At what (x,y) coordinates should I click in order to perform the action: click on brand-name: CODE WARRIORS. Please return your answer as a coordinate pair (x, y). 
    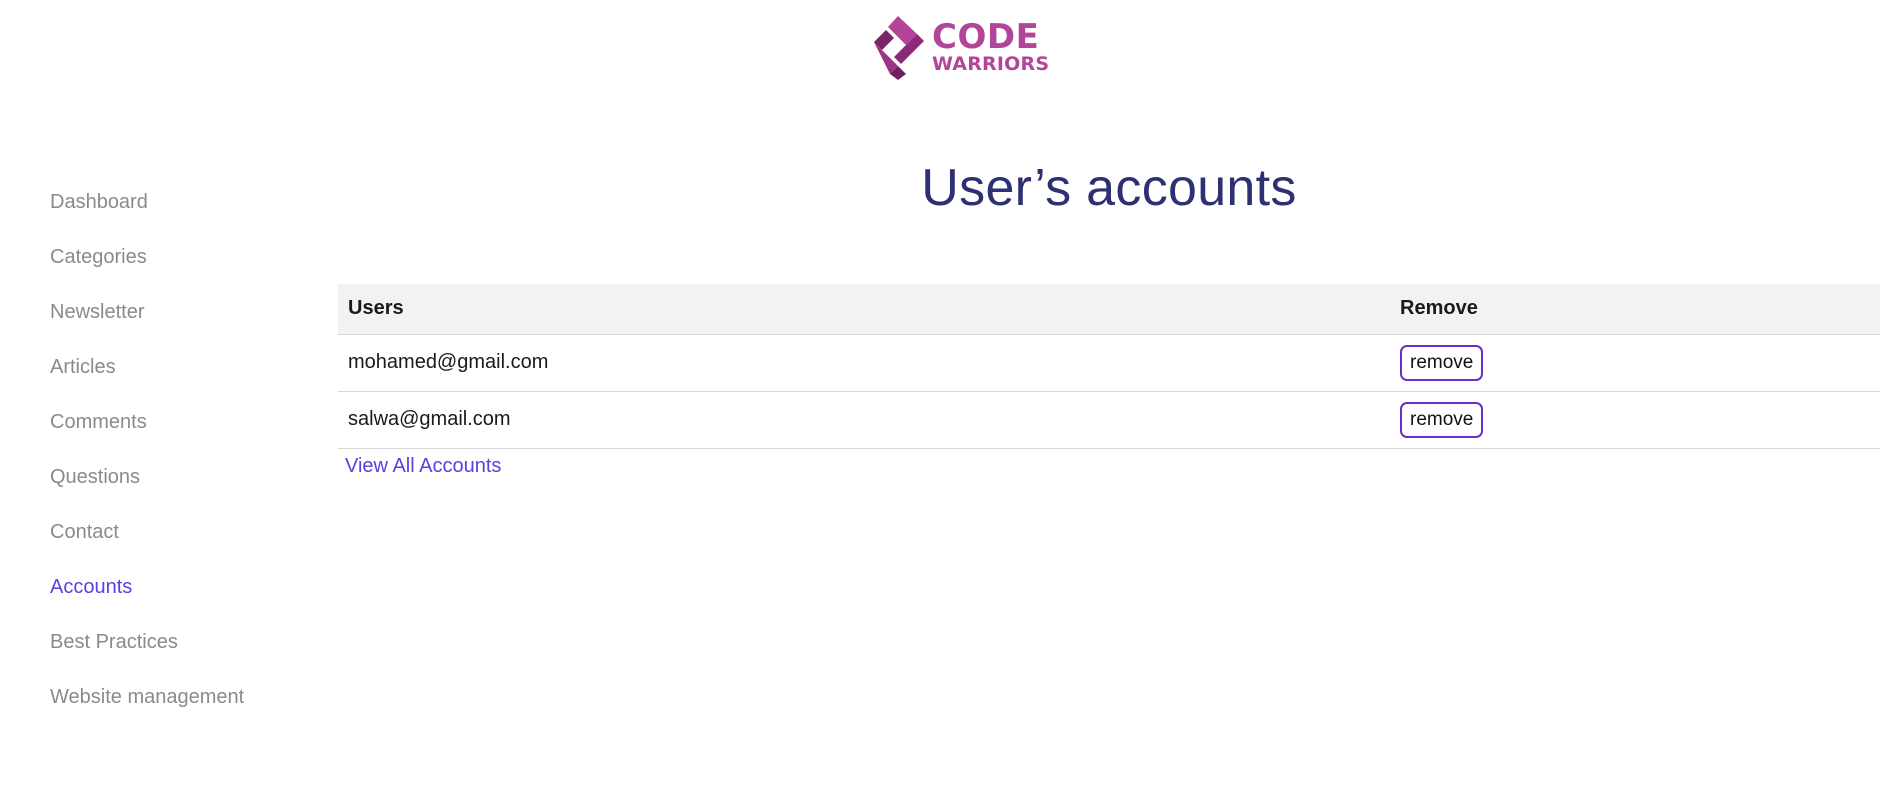
    Looking at the image, I should click on (990, 47).